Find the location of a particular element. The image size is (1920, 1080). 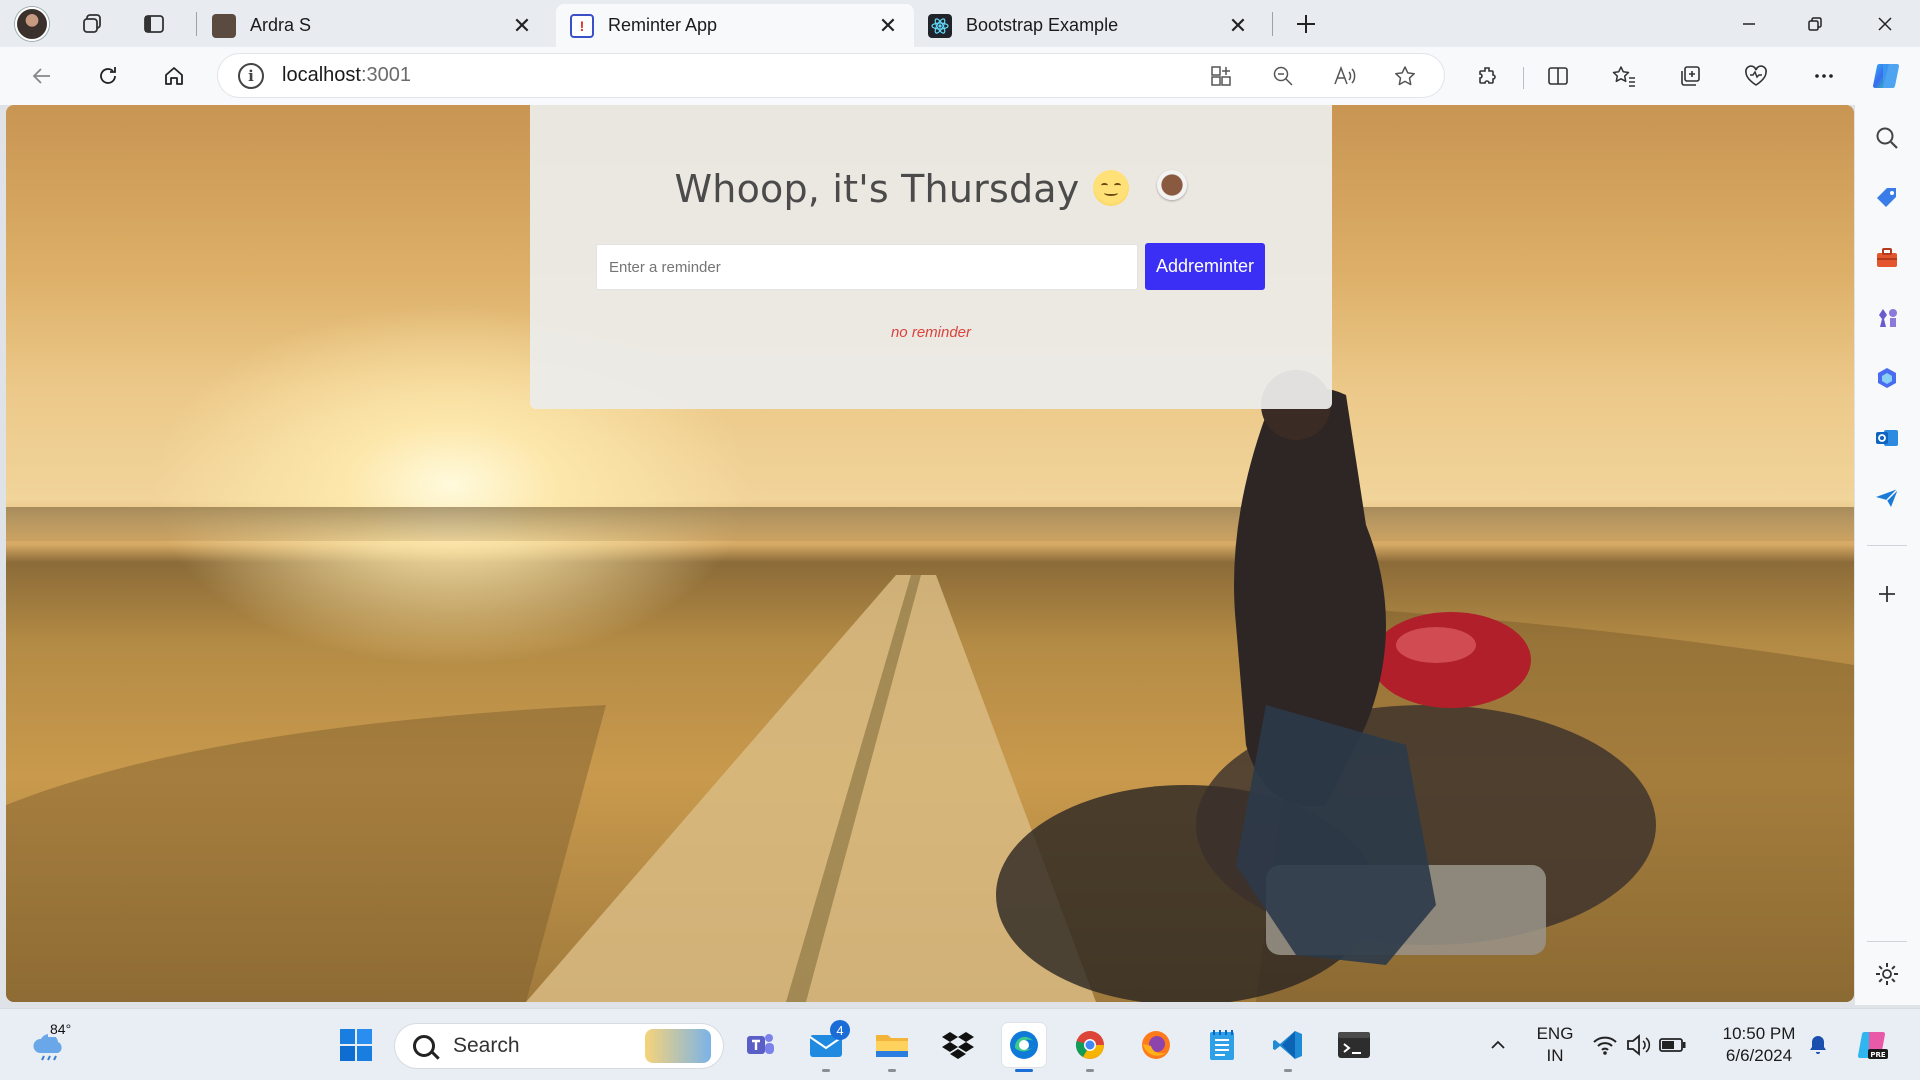

tab-label: Bootstrap Example is located at coordinates (1042, 25).